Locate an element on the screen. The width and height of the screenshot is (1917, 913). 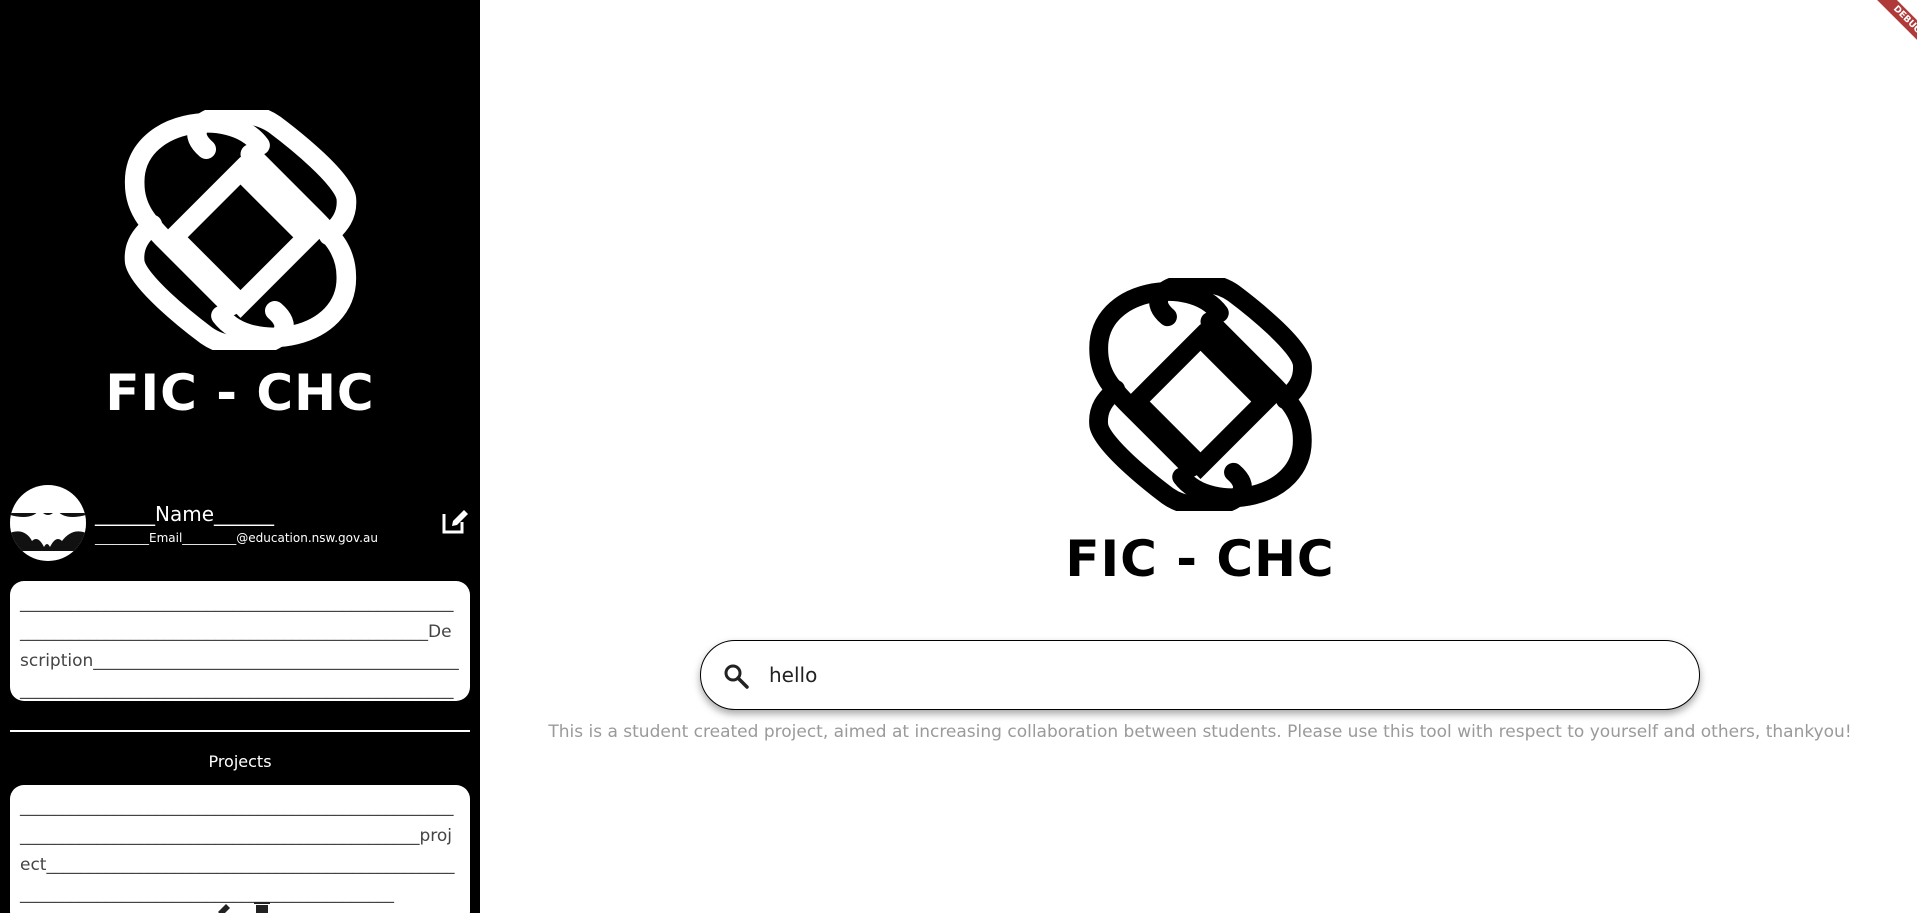
profile-name: ______Name______ is located at coordinates (185, 514).